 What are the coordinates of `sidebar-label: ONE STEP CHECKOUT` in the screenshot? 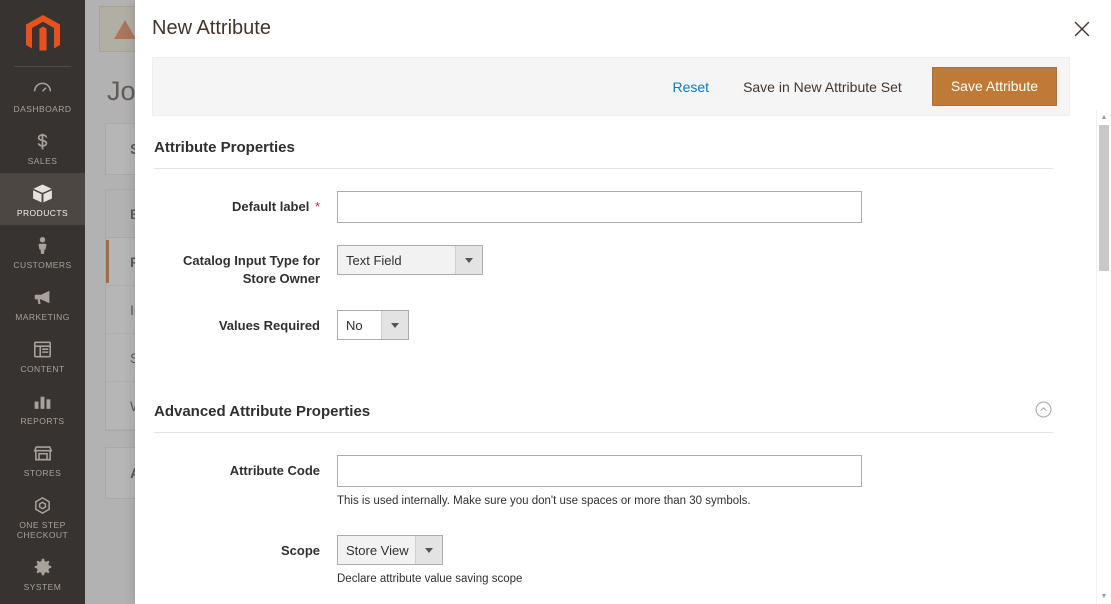 It's located at (42, 530).